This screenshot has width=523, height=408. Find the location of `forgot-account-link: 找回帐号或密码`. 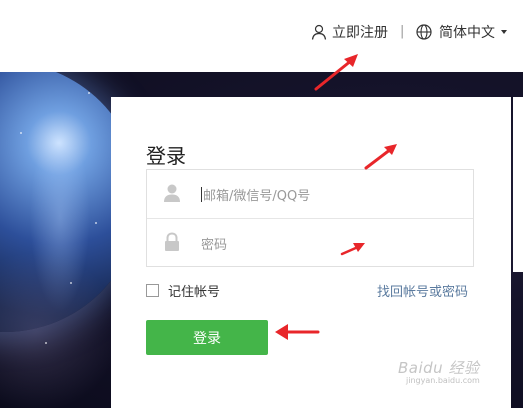

forgot-account-link: 找回帐号或密码 is located at coordinates (422, 290).